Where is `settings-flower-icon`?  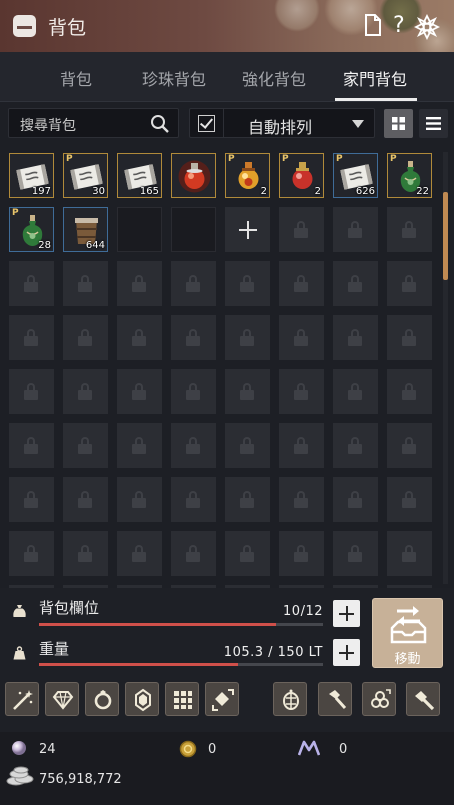 settings-flower-icon is located at coordinates (427, 29).